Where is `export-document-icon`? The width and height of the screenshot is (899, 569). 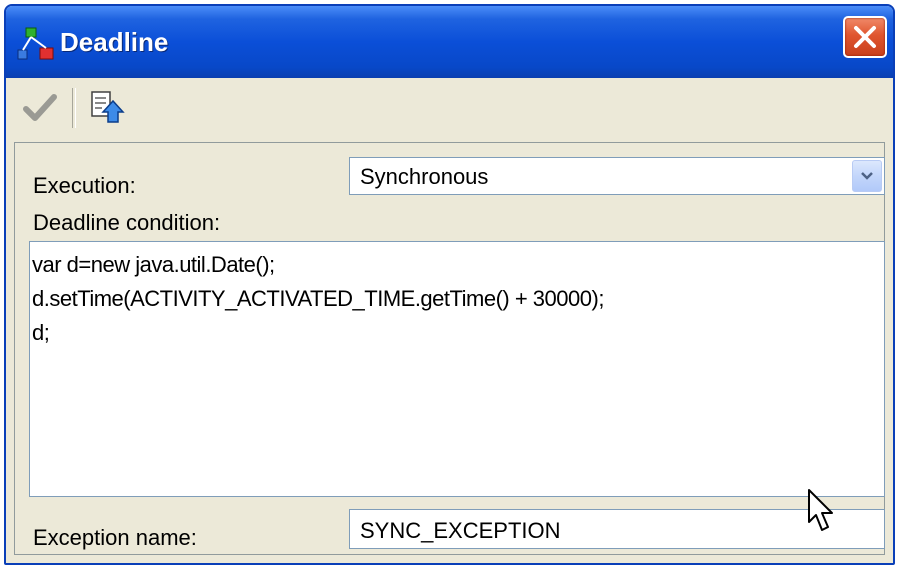
export-document-icon is located at coordinates (106, 108).